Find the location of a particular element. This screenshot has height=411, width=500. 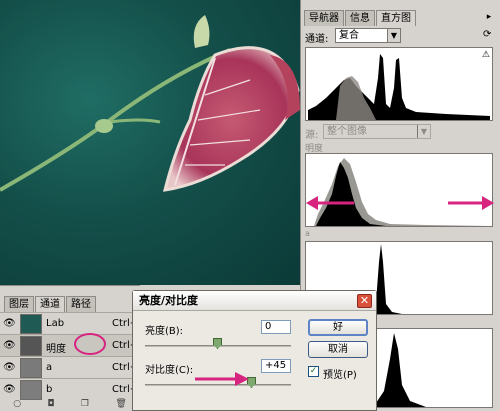

tab-channels: 通道 is located at coordinates (50, 304).